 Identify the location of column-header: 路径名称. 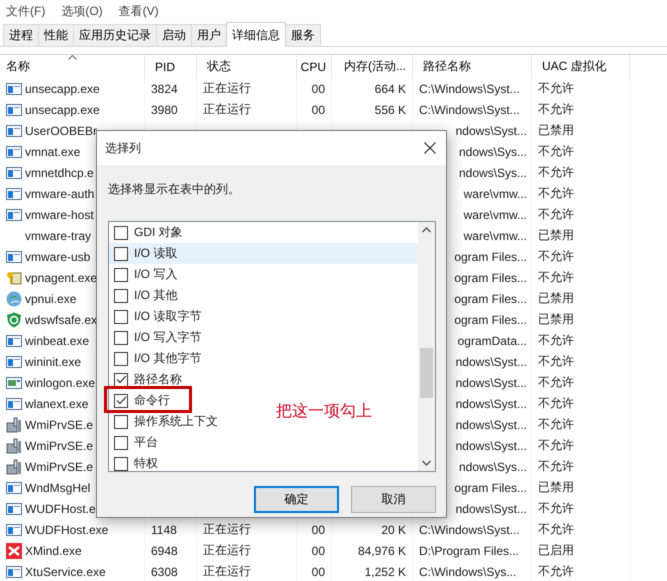
(472, 66).